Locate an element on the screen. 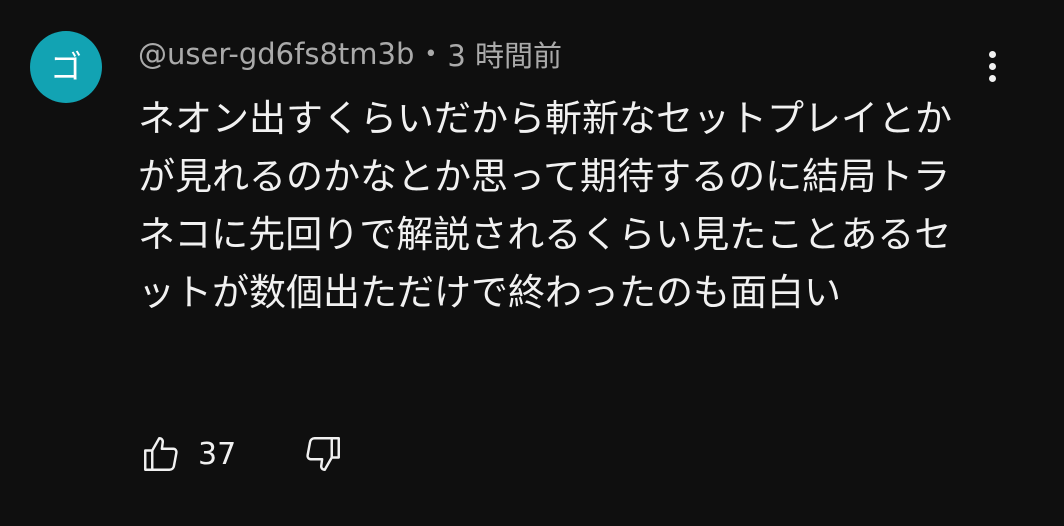  thumbs-up-icon is located at coordinates (161, 454).